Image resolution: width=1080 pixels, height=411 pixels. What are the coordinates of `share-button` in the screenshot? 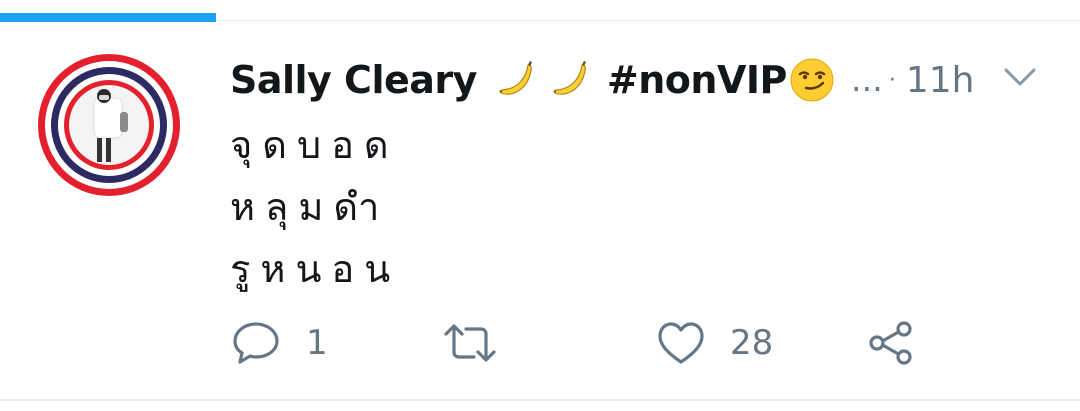 It's located at (891, 343).